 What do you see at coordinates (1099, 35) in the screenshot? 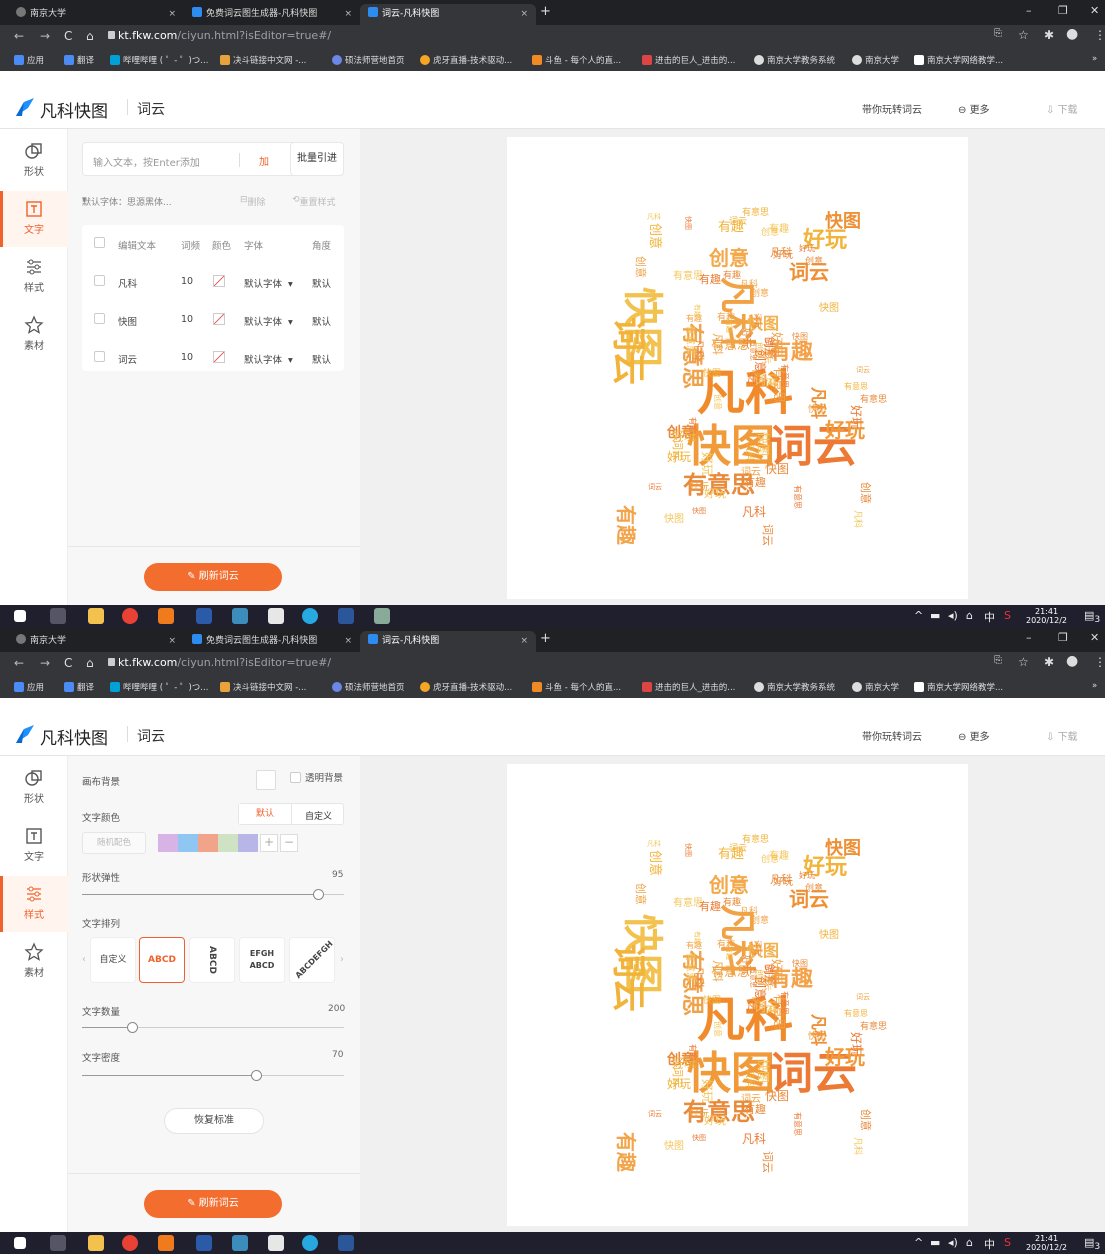
I see `menu-icon: ⋮` at bounding box center [1099, 35].